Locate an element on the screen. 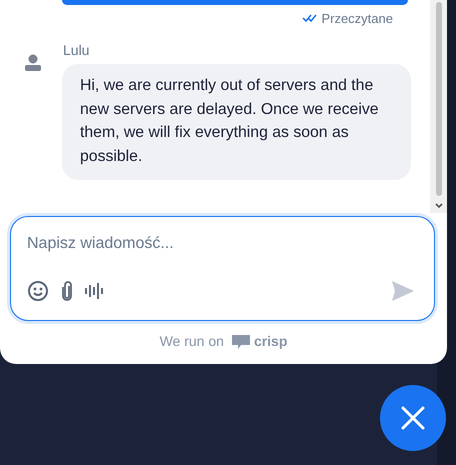 The height and width of the screenshot is (465, 456). sender-name: Lulu is located at coordinates (76, 50).